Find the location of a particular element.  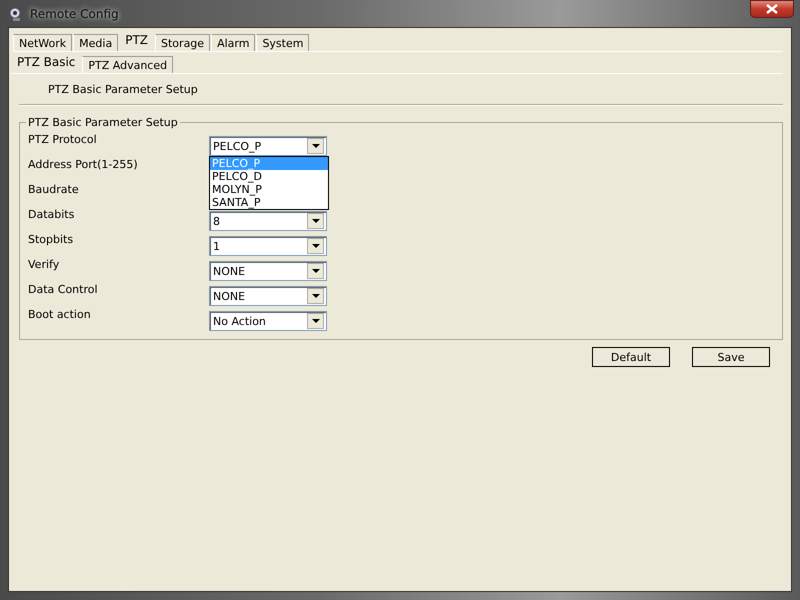

field-label: Databits is located at coordinates (52, 214).